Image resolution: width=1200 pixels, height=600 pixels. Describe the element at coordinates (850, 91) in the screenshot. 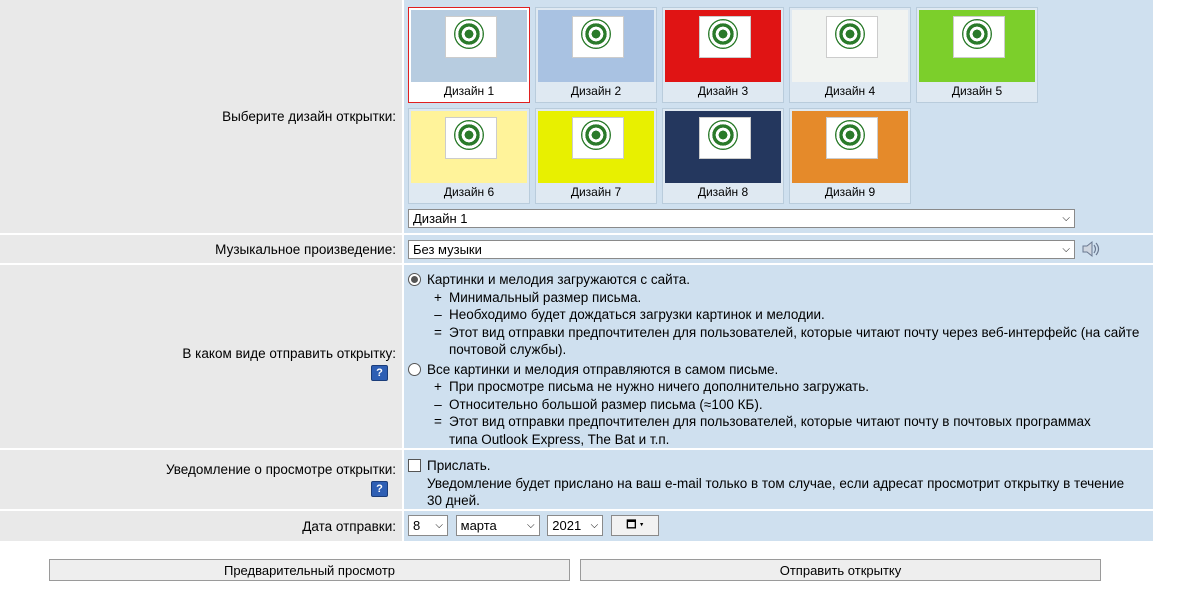

I see `design-thumb-label: Дизайн 4` at that location.